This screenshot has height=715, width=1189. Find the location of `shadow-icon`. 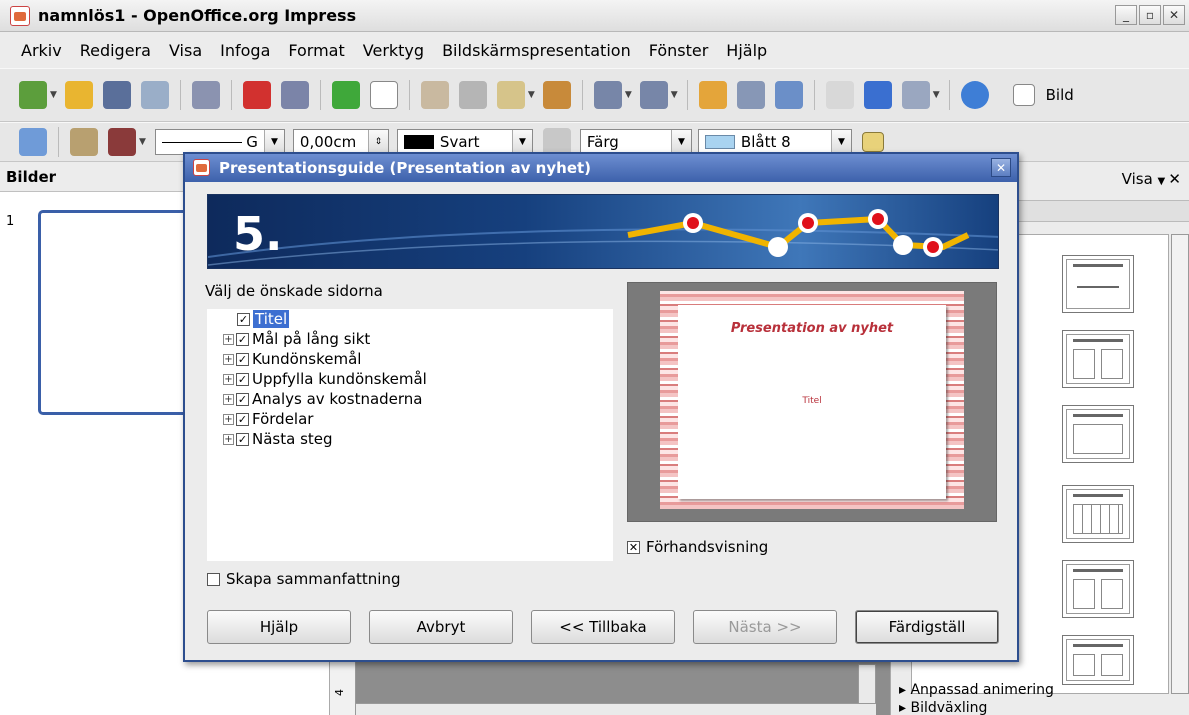

shadow-icon is located at coordinates (872, 142).